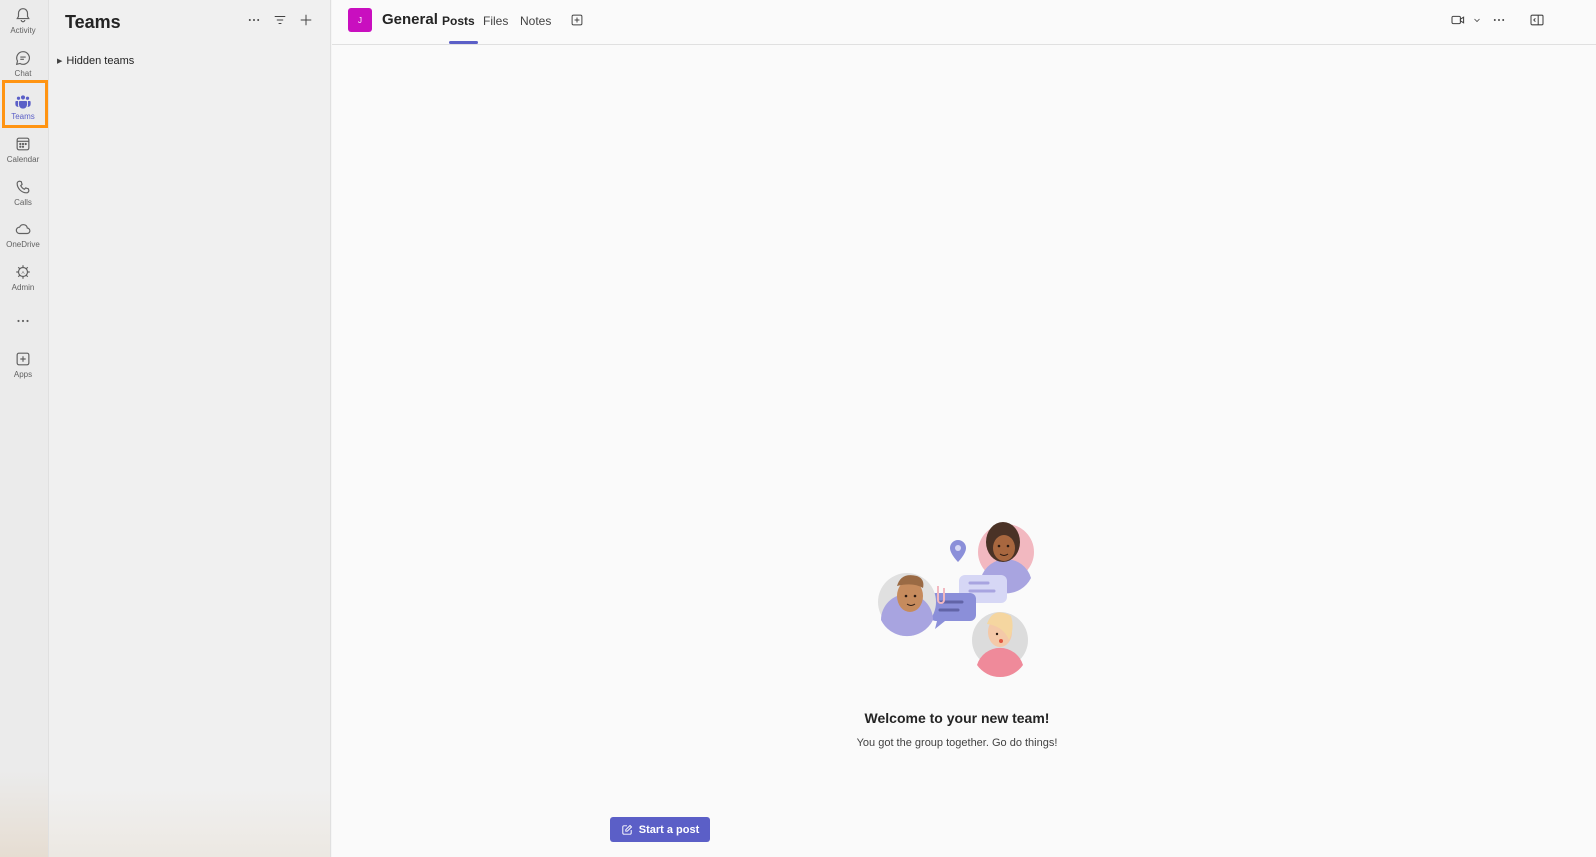  What do you see at coordinates (669, 829) in the screenshot?
I see `start-post-label: Start a post` at bounding box center [669, 829].